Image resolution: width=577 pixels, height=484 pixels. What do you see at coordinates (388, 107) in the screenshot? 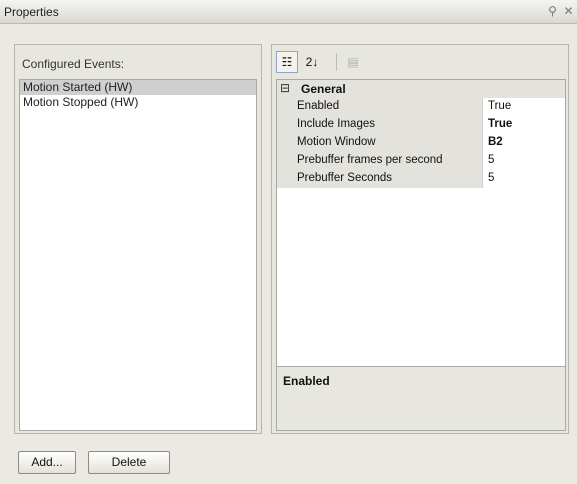
I see `property-name: Enabled` at bounding box center [388, 107].